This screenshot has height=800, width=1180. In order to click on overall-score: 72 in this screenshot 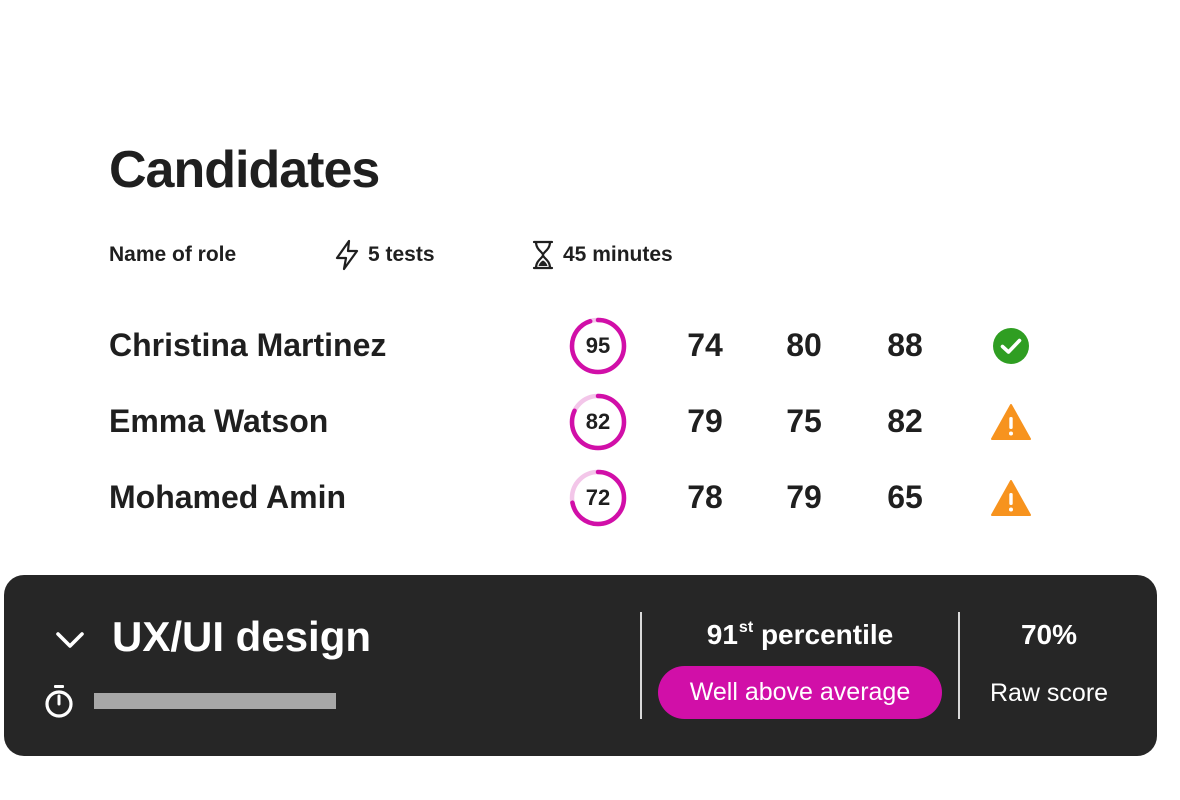, I will do `click(598, 497)`.